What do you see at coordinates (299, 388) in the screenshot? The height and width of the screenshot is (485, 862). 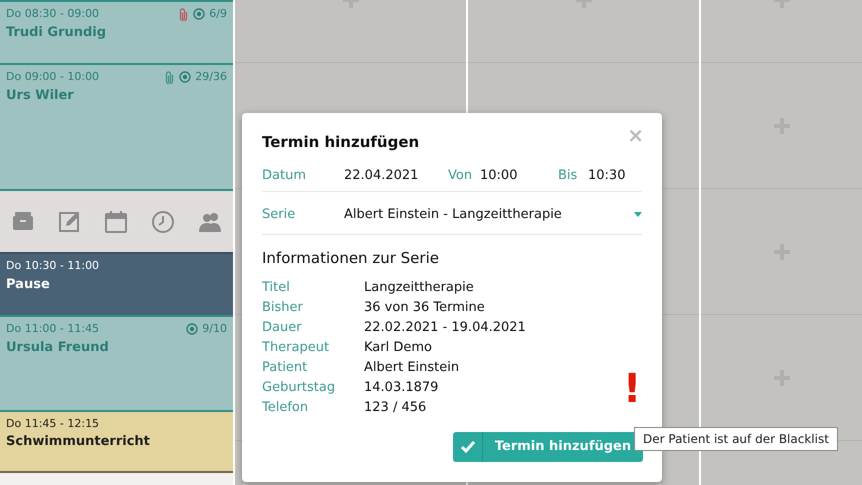 I see `info-label: Geburtstag` at bounding box center [299, 388].